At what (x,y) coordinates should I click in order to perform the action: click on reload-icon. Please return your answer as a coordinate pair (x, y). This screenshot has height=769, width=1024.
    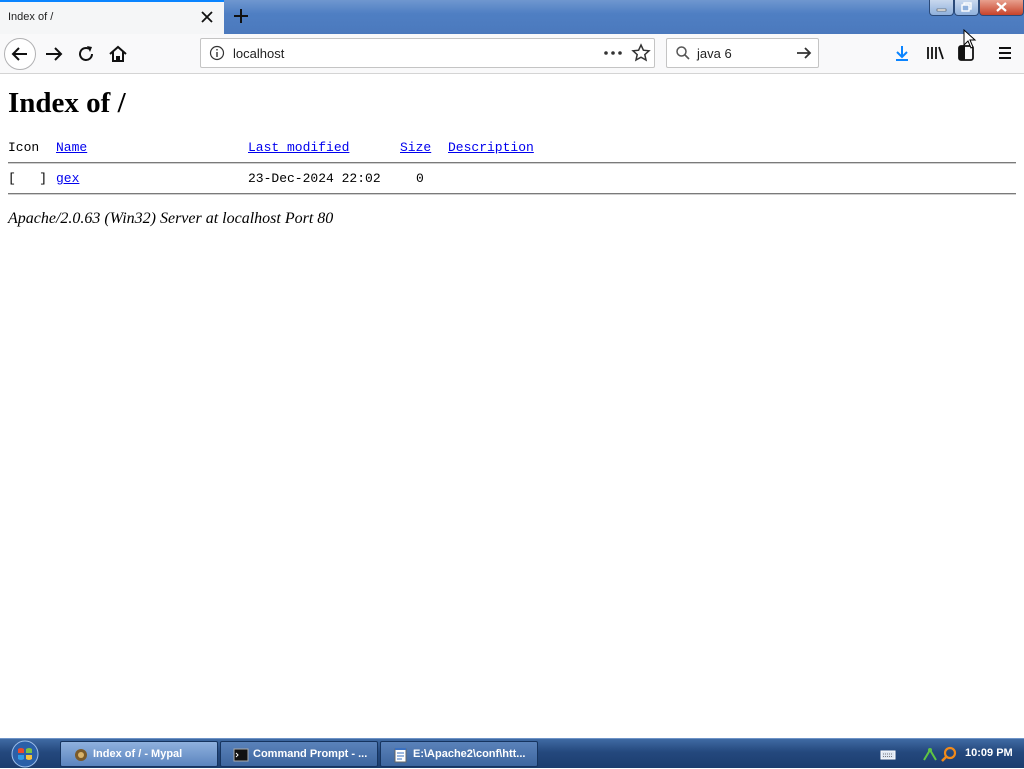
    Looking at the image, I should click on (86, 54).